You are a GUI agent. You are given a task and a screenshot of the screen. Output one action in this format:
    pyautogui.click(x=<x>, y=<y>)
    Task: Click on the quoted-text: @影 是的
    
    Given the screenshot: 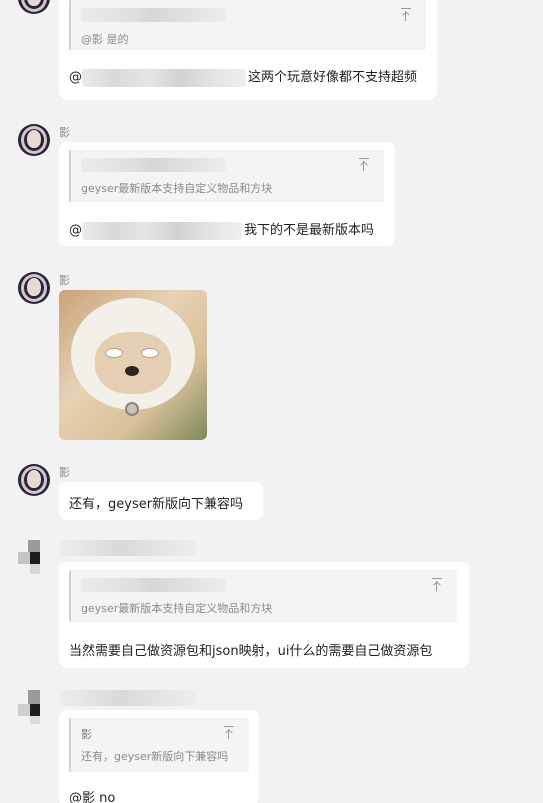 What is the action you would take?
    pyautogui.click(x=105, y=39)
    